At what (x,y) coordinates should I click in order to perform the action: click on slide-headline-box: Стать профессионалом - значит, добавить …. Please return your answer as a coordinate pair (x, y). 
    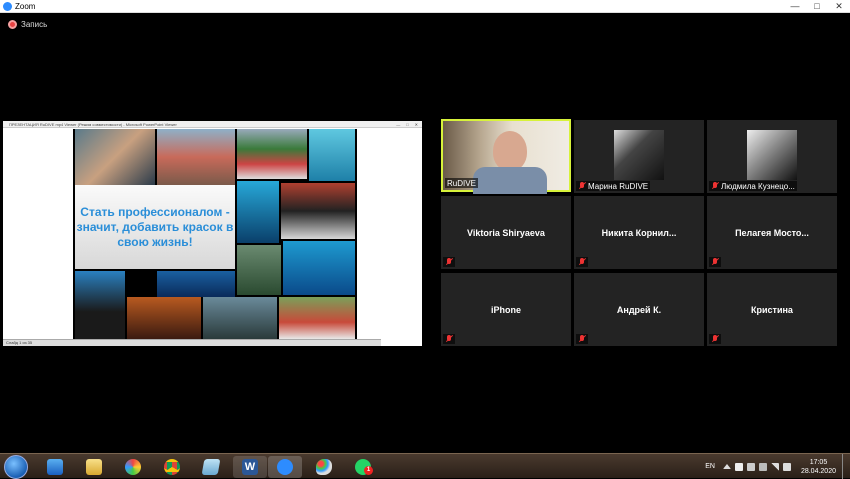
    Looking at the image, I should click on (155, 227).